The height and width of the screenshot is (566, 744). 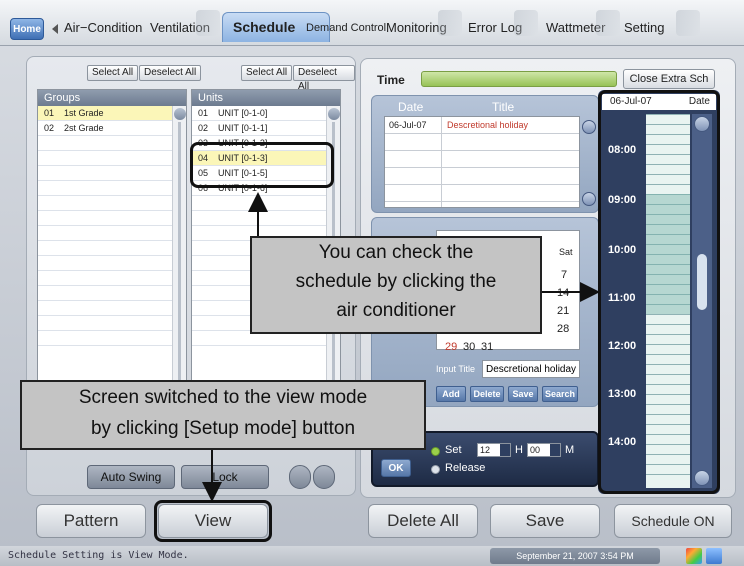 I want to click on schedule-table: 06-Jul-07 Descretional holiday, so click(x=482, y=162).